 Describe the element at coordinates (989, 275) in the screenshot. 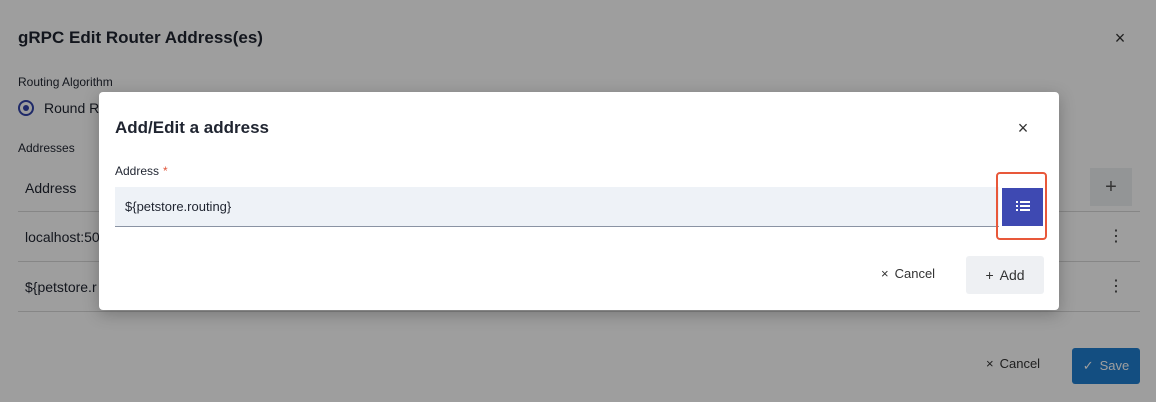

I see `plus-icon: +` at that location.